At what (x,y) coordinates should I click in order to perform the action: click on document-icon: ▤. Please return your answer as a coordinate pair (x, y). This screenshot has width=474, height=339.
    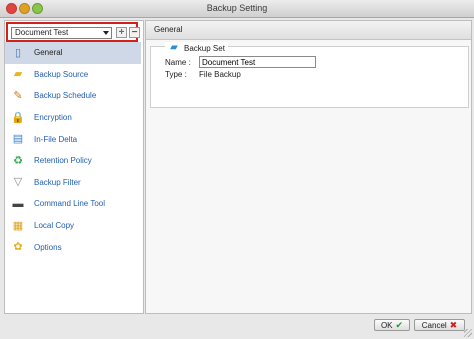
    Looking at the image, I should click on (18, 139).